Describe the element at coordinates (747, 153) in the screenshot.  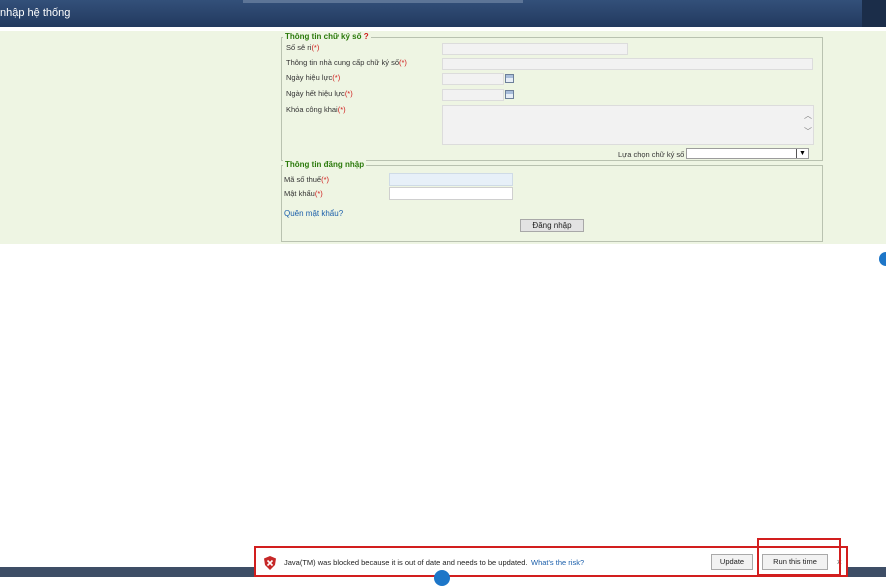
I see `signature-select: ▼` at that location.